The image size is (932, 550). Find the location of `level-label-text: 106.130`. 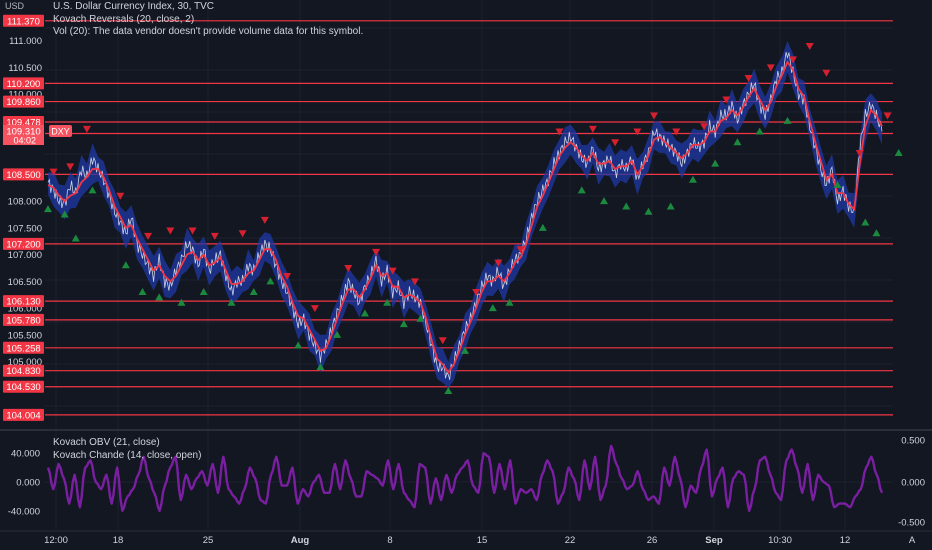

level-label-text: 106.130 is located at coordinates (23, 302).